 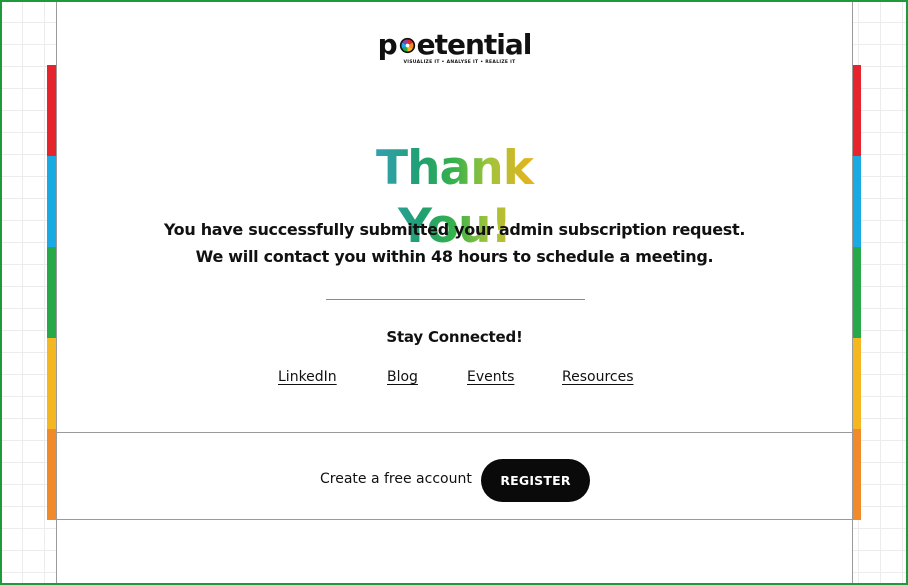 What do you see at coordinates (598, 377) in the screenshot?
I see `resources-link: Resources` at bounding box center [598, 377].